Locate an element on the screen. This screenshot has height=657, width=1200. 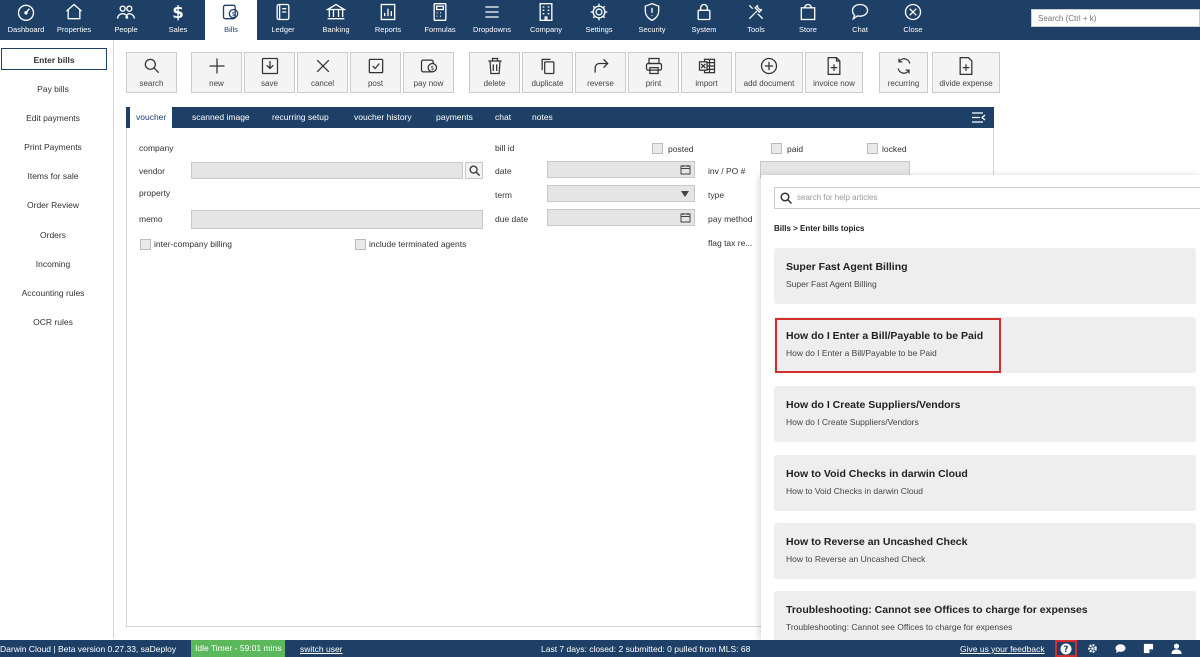
sidebar-item-items-for-sale: Items for sale is located at coordinates (53, 176).